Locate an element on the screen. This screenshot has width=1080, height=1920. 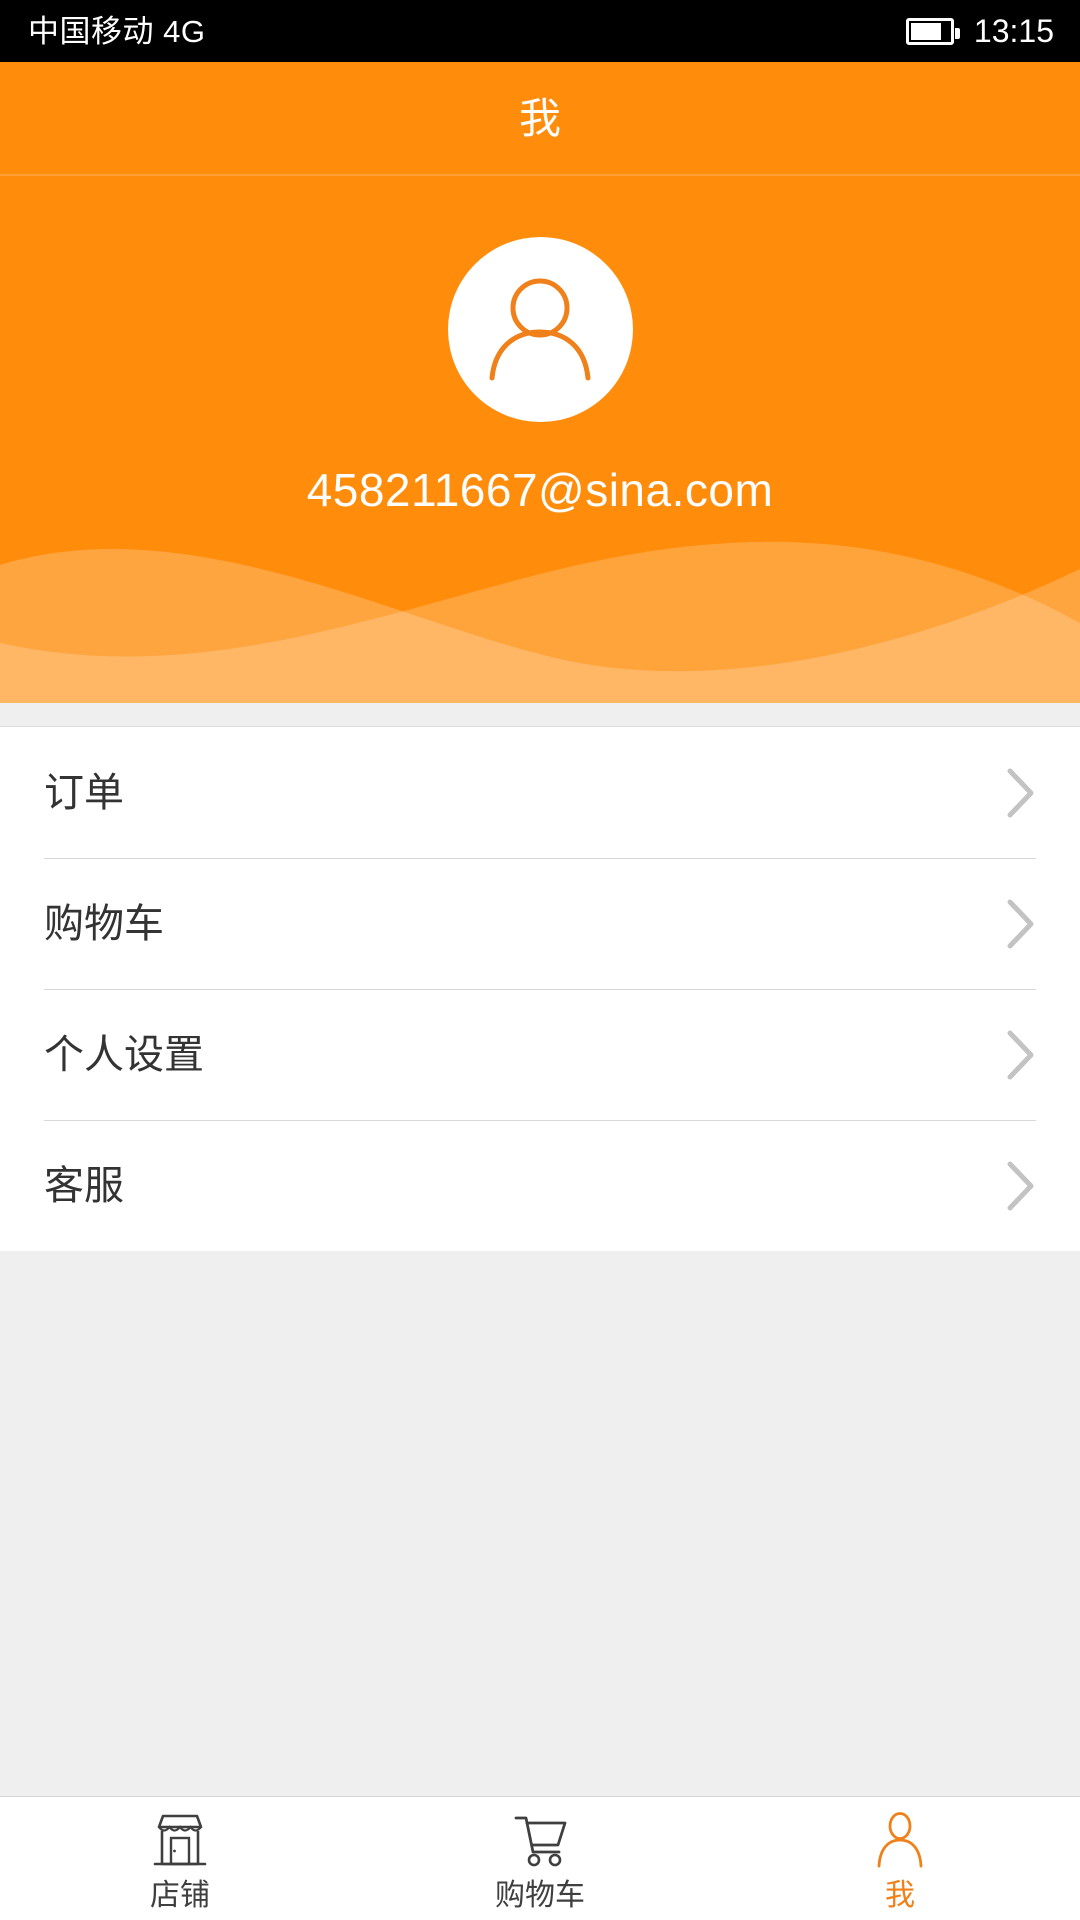
tab-store: 店铺 is located at coordinates (180, 1858).